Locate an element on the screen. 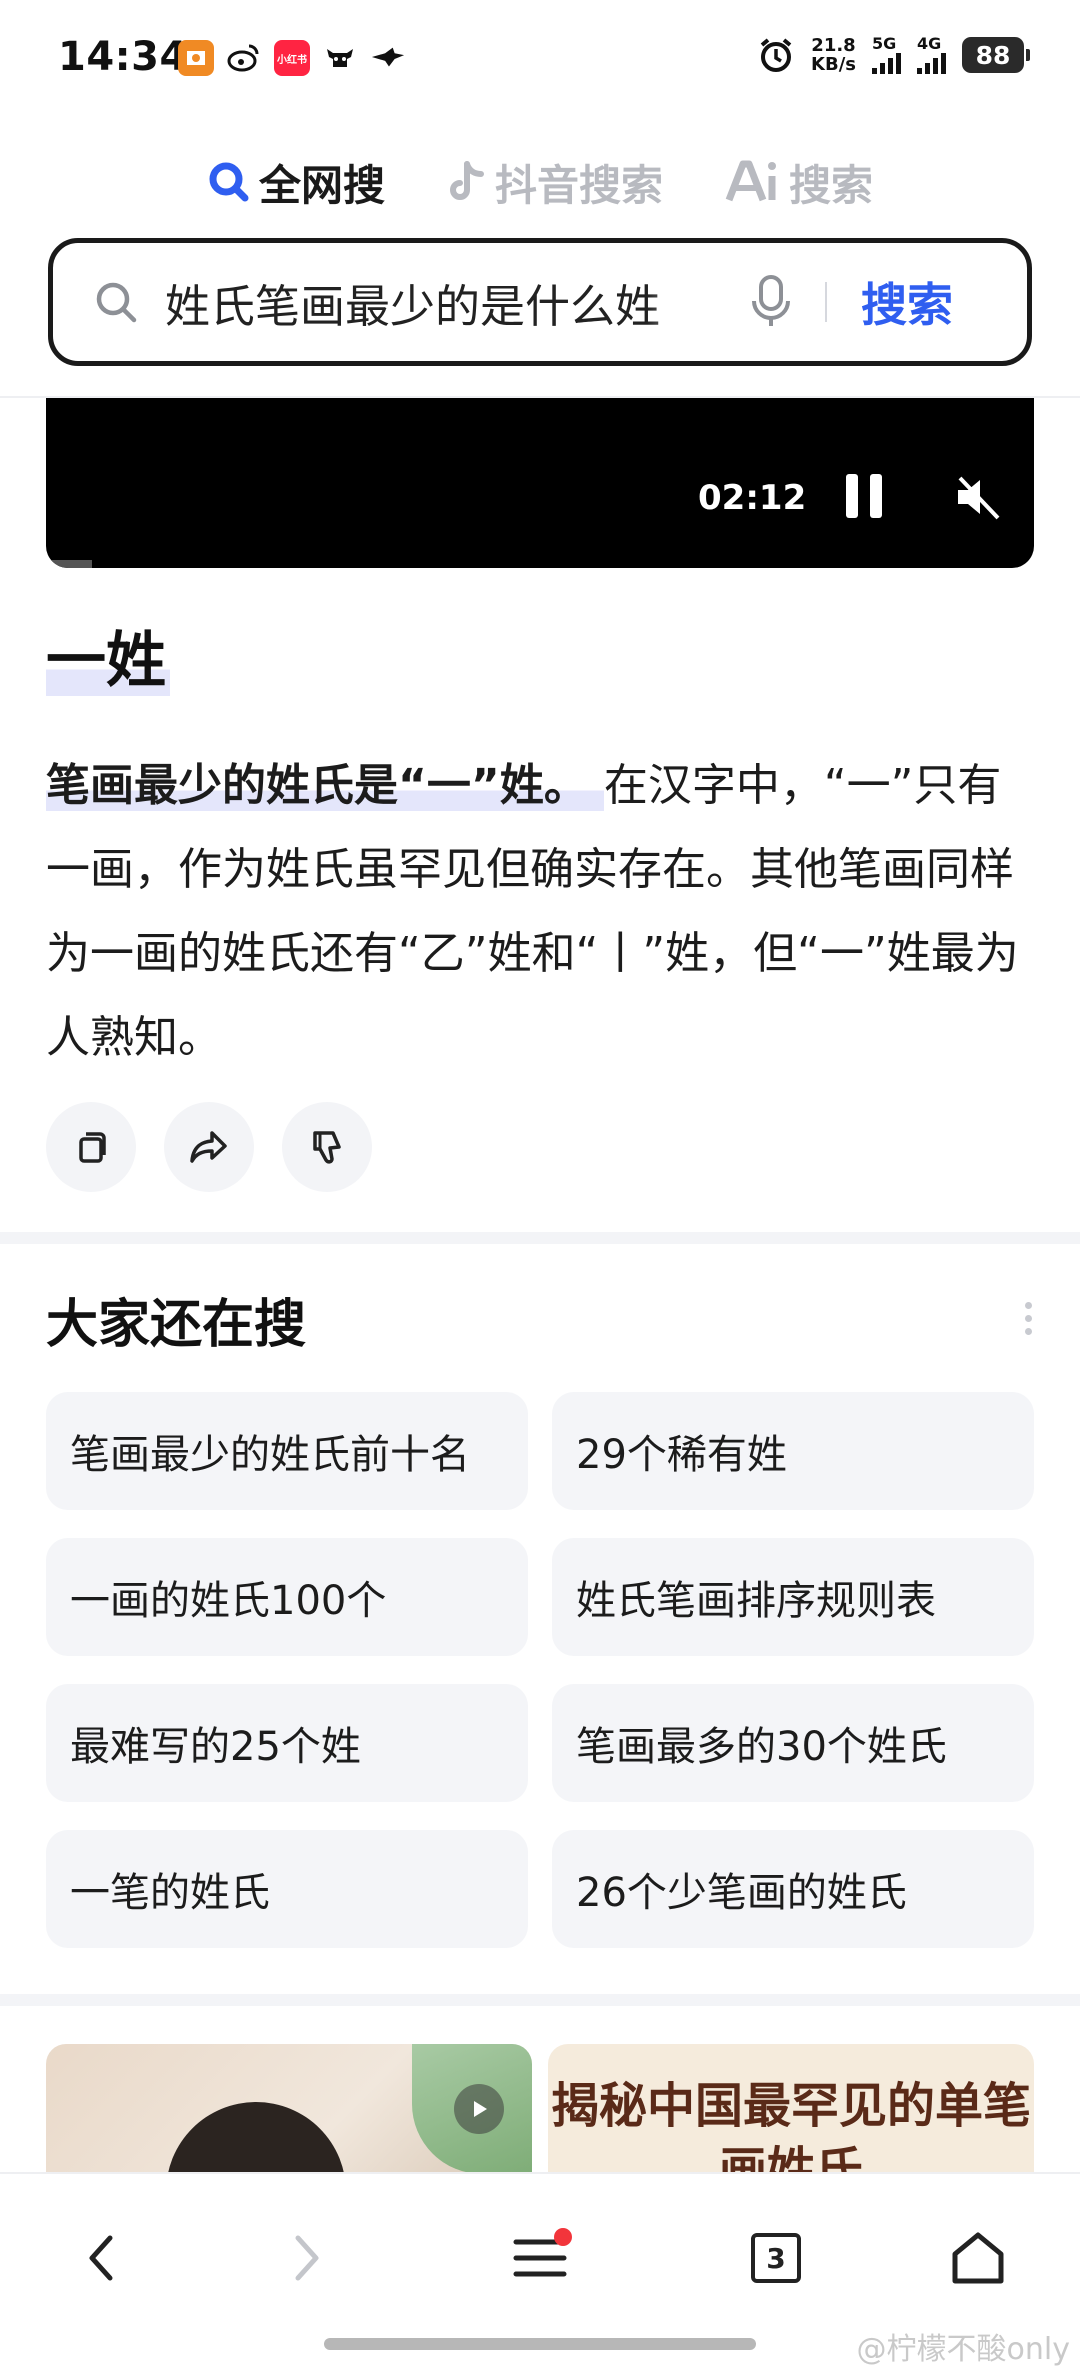 The height and width of the screenshot is (2376, 1080). video-result-card is located at coordinates (289, 2109).